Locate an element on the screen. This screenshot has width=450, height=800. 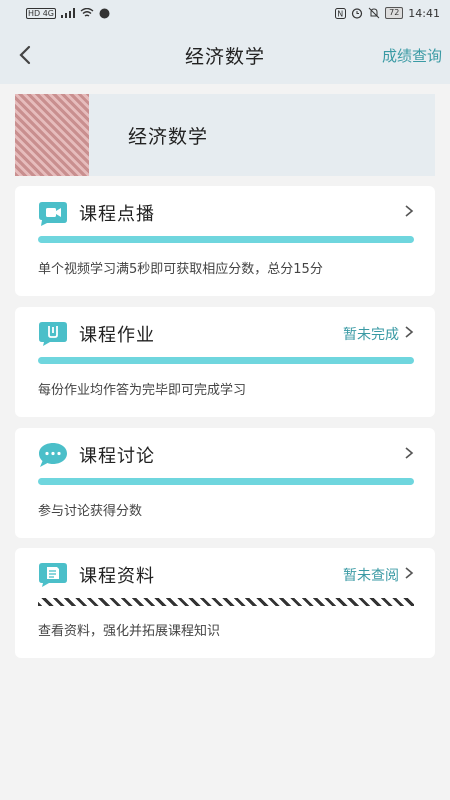
app-notification-icon is located at coordinates (104, 13).